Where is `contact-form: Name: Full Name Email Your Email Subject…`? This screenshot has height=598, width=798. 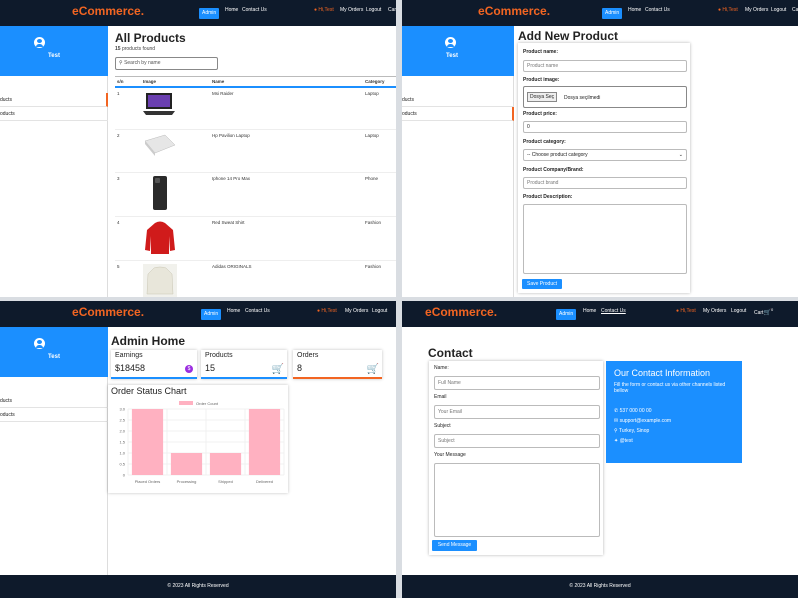 contact-form: Name: Full Name Email Your Email Subject… is located at coordinates (516, 458).